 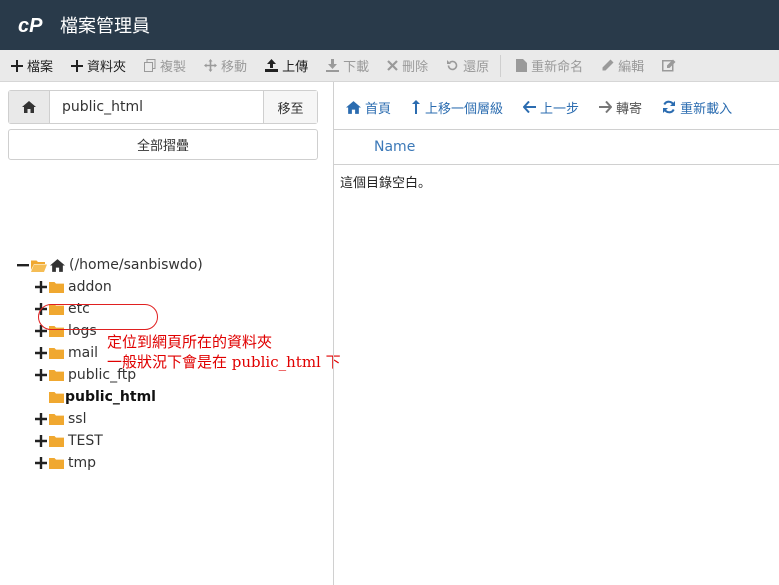 What do you see at coordinates (378, 109) in the screenshot?
I see `home-nav-label: 首頁` at bounding box center [378, 109].